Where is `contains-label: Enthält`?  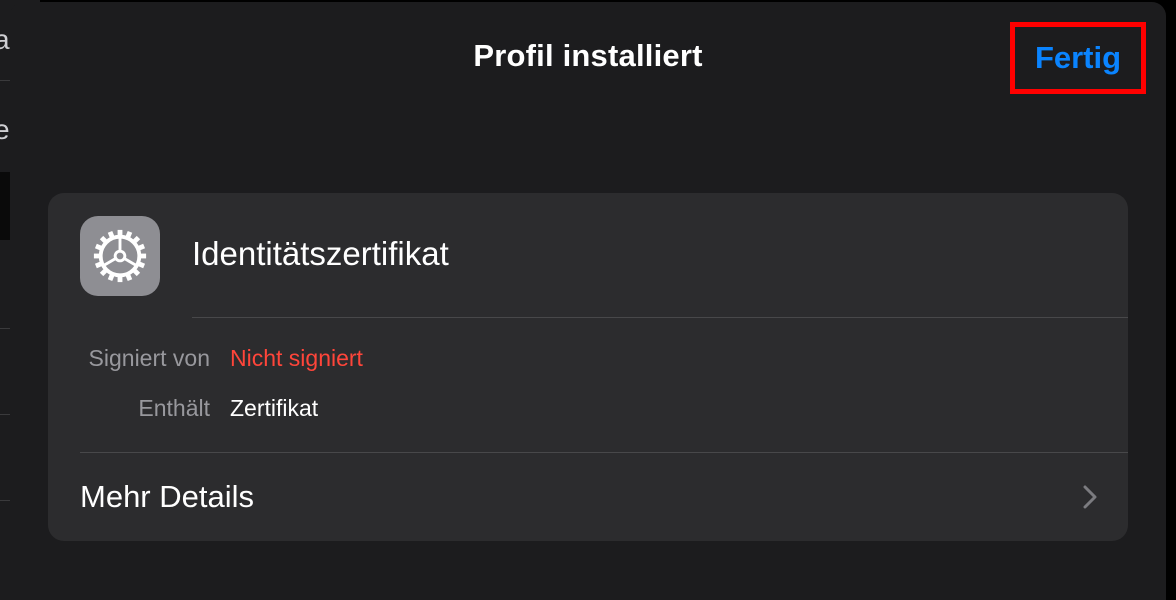 contains-label: Enthält is located at coordinates (174, 408).